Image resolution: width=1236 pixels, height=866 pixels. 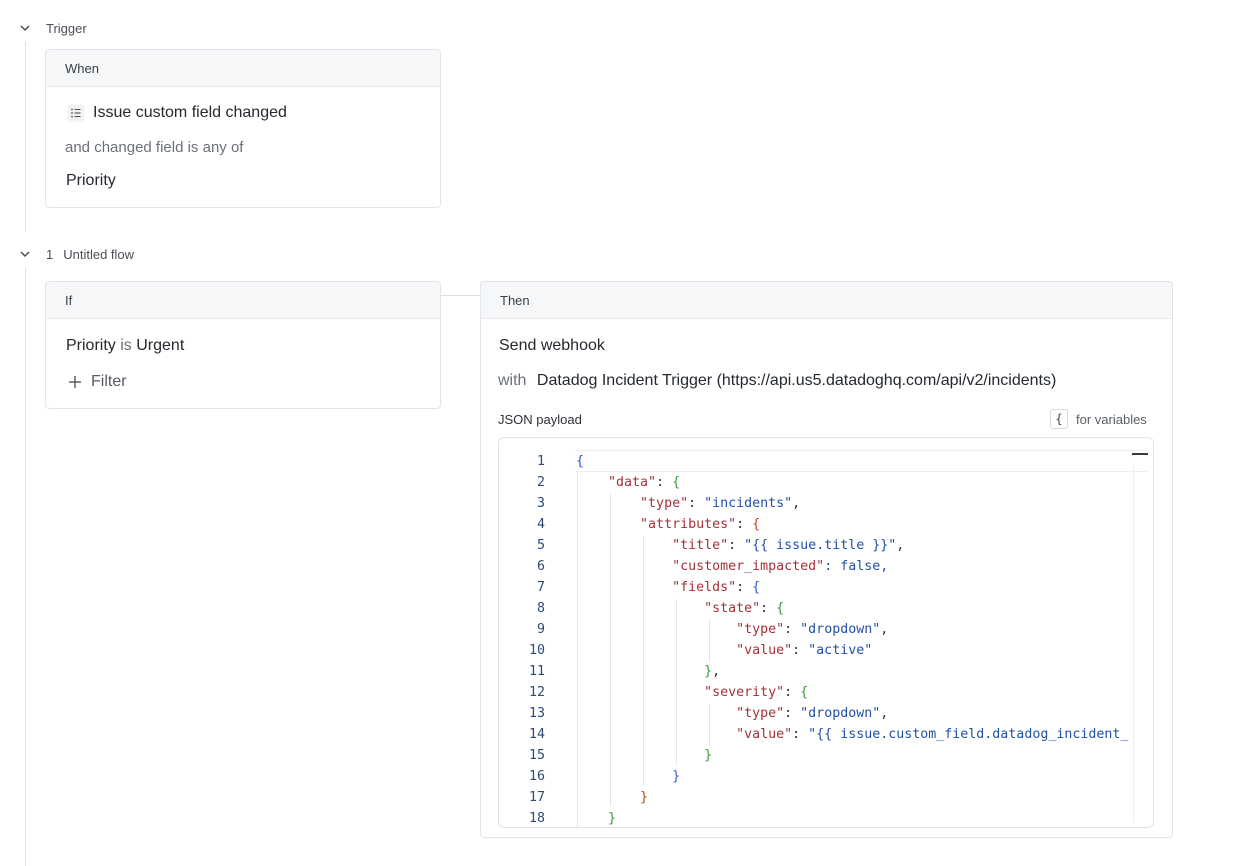 What do you see at coordinates (826, 817) in the screenshot?
I see `code-line: 18 }` at bounding box center [826, 817].